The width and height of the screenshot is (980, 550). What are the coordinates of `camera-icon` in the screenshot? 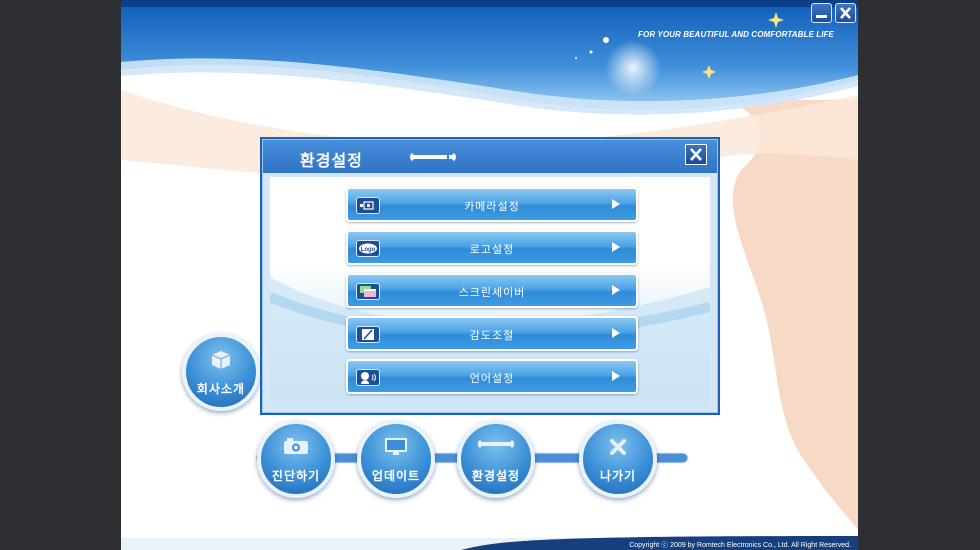 It's located at (296, 446).